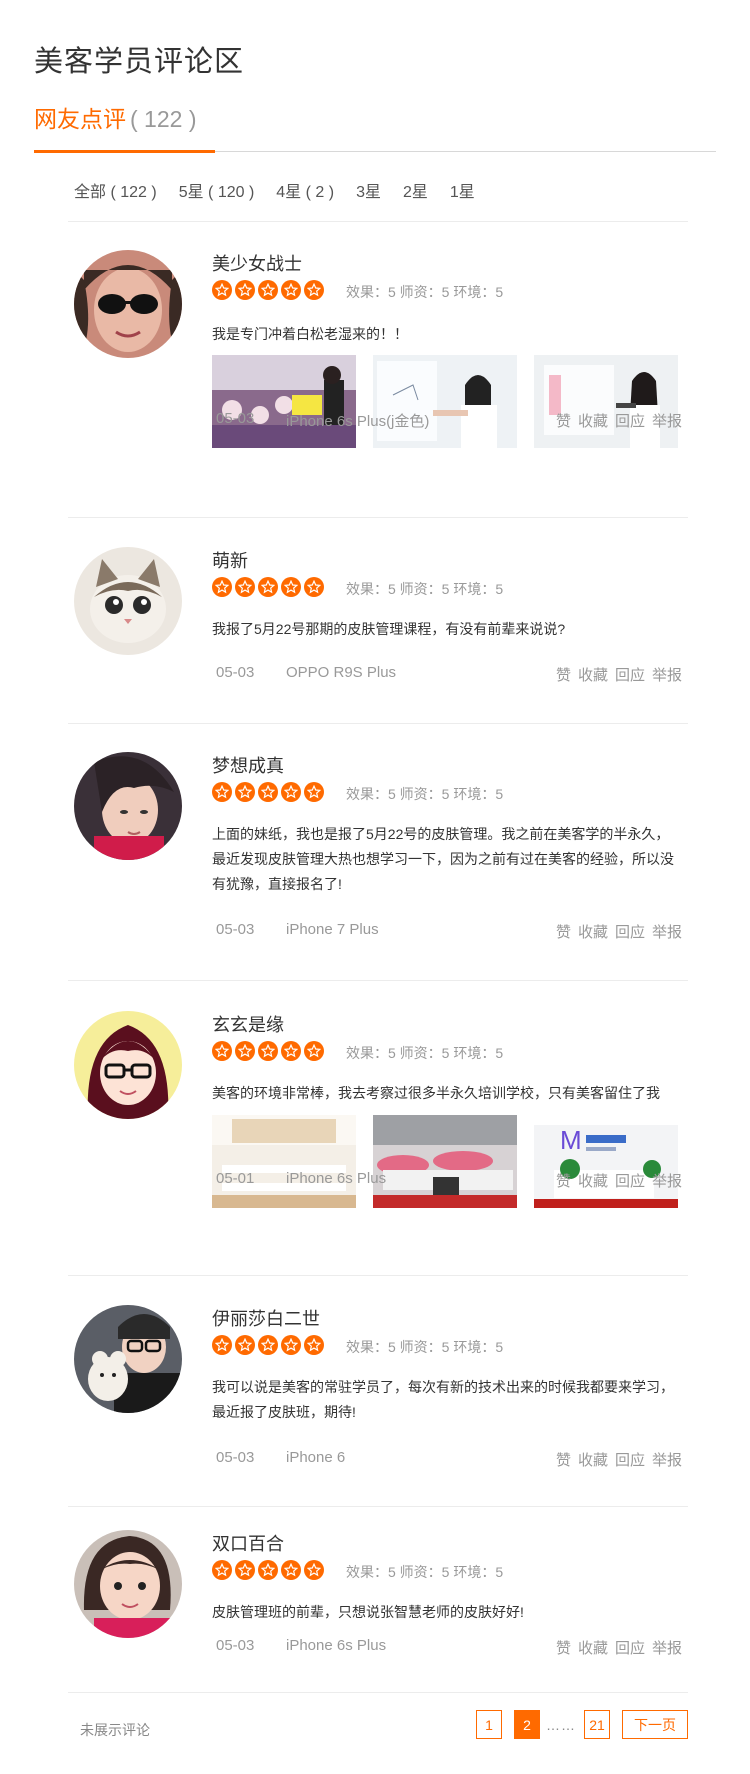  What do you see at coordinates (606, 1161) in the screenshot?
I see `review-photo: M` at bounding box center [606, 1161].